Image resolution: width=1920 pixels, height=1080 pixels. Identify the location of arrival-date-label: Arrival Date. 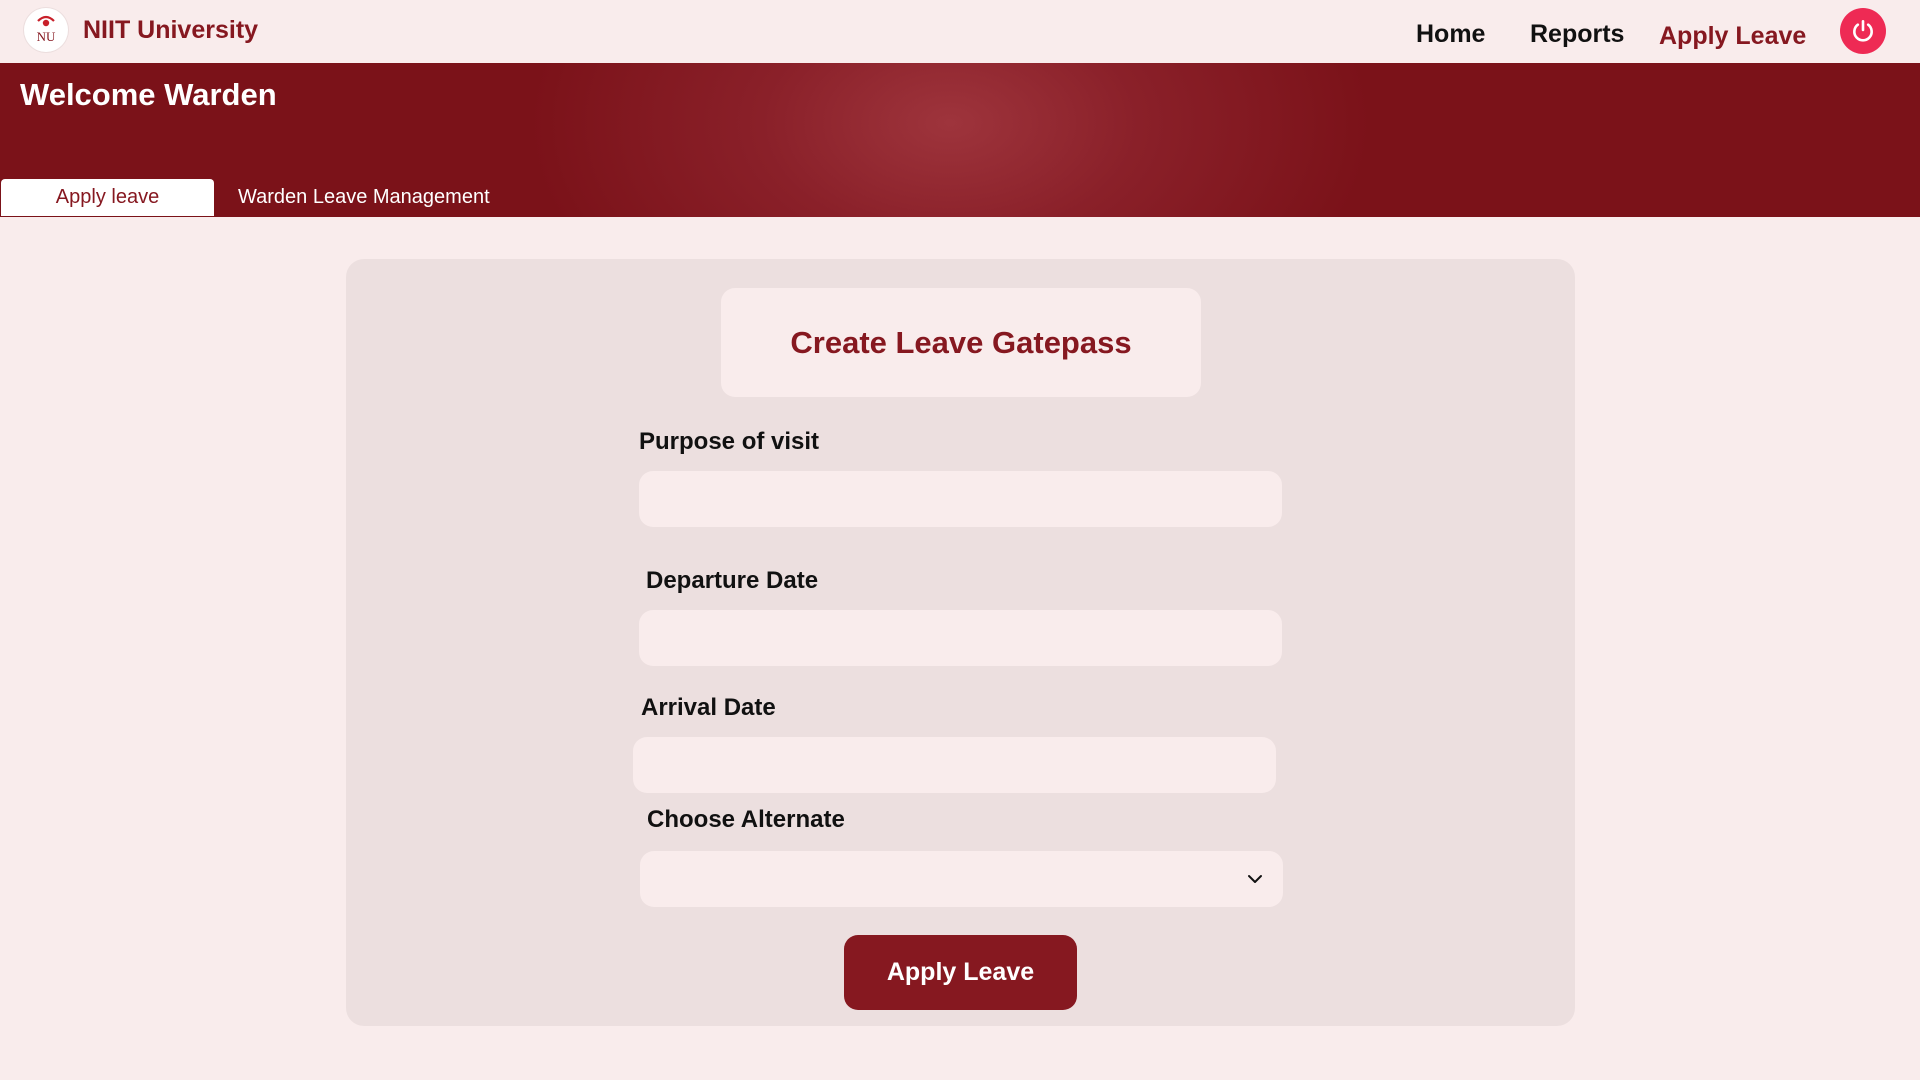
(708, 707).